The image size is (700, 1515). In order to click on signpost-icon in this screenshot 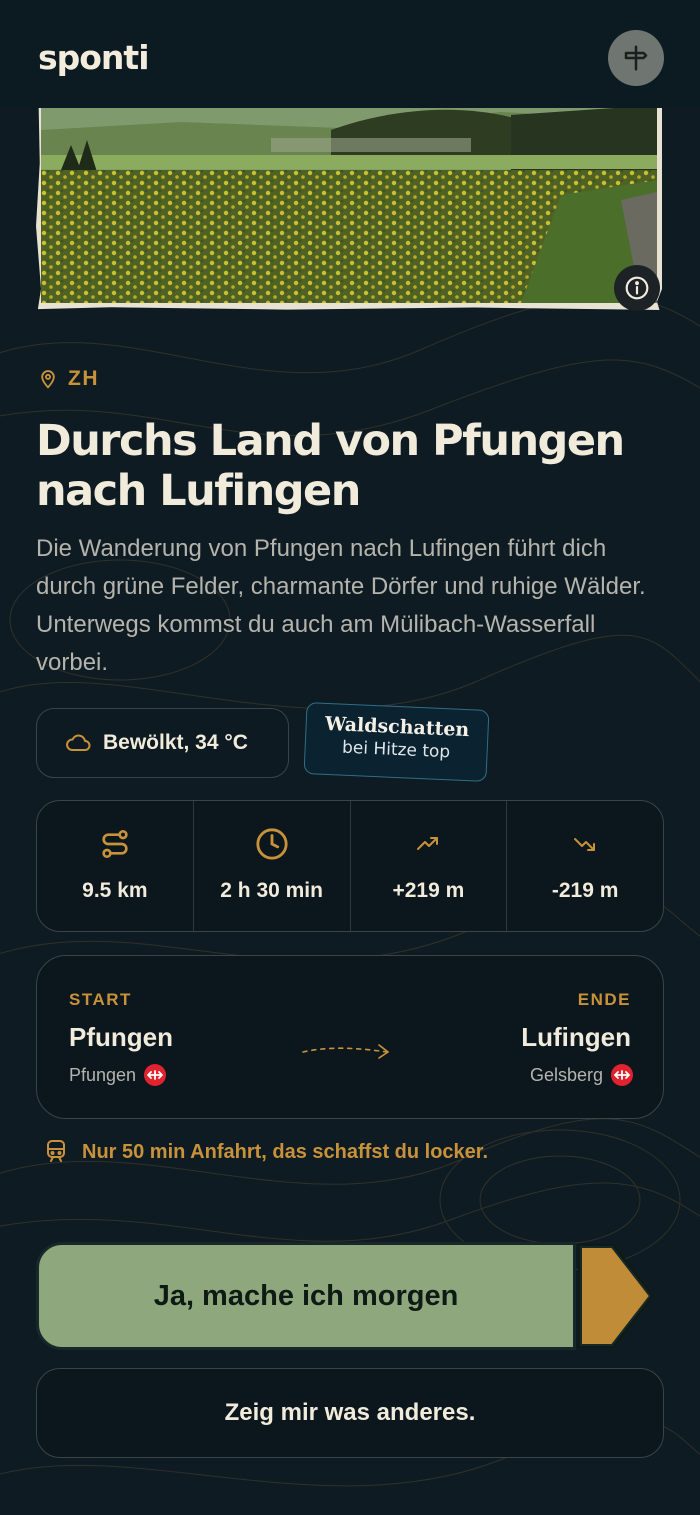, I will do `click(636, 58)`.